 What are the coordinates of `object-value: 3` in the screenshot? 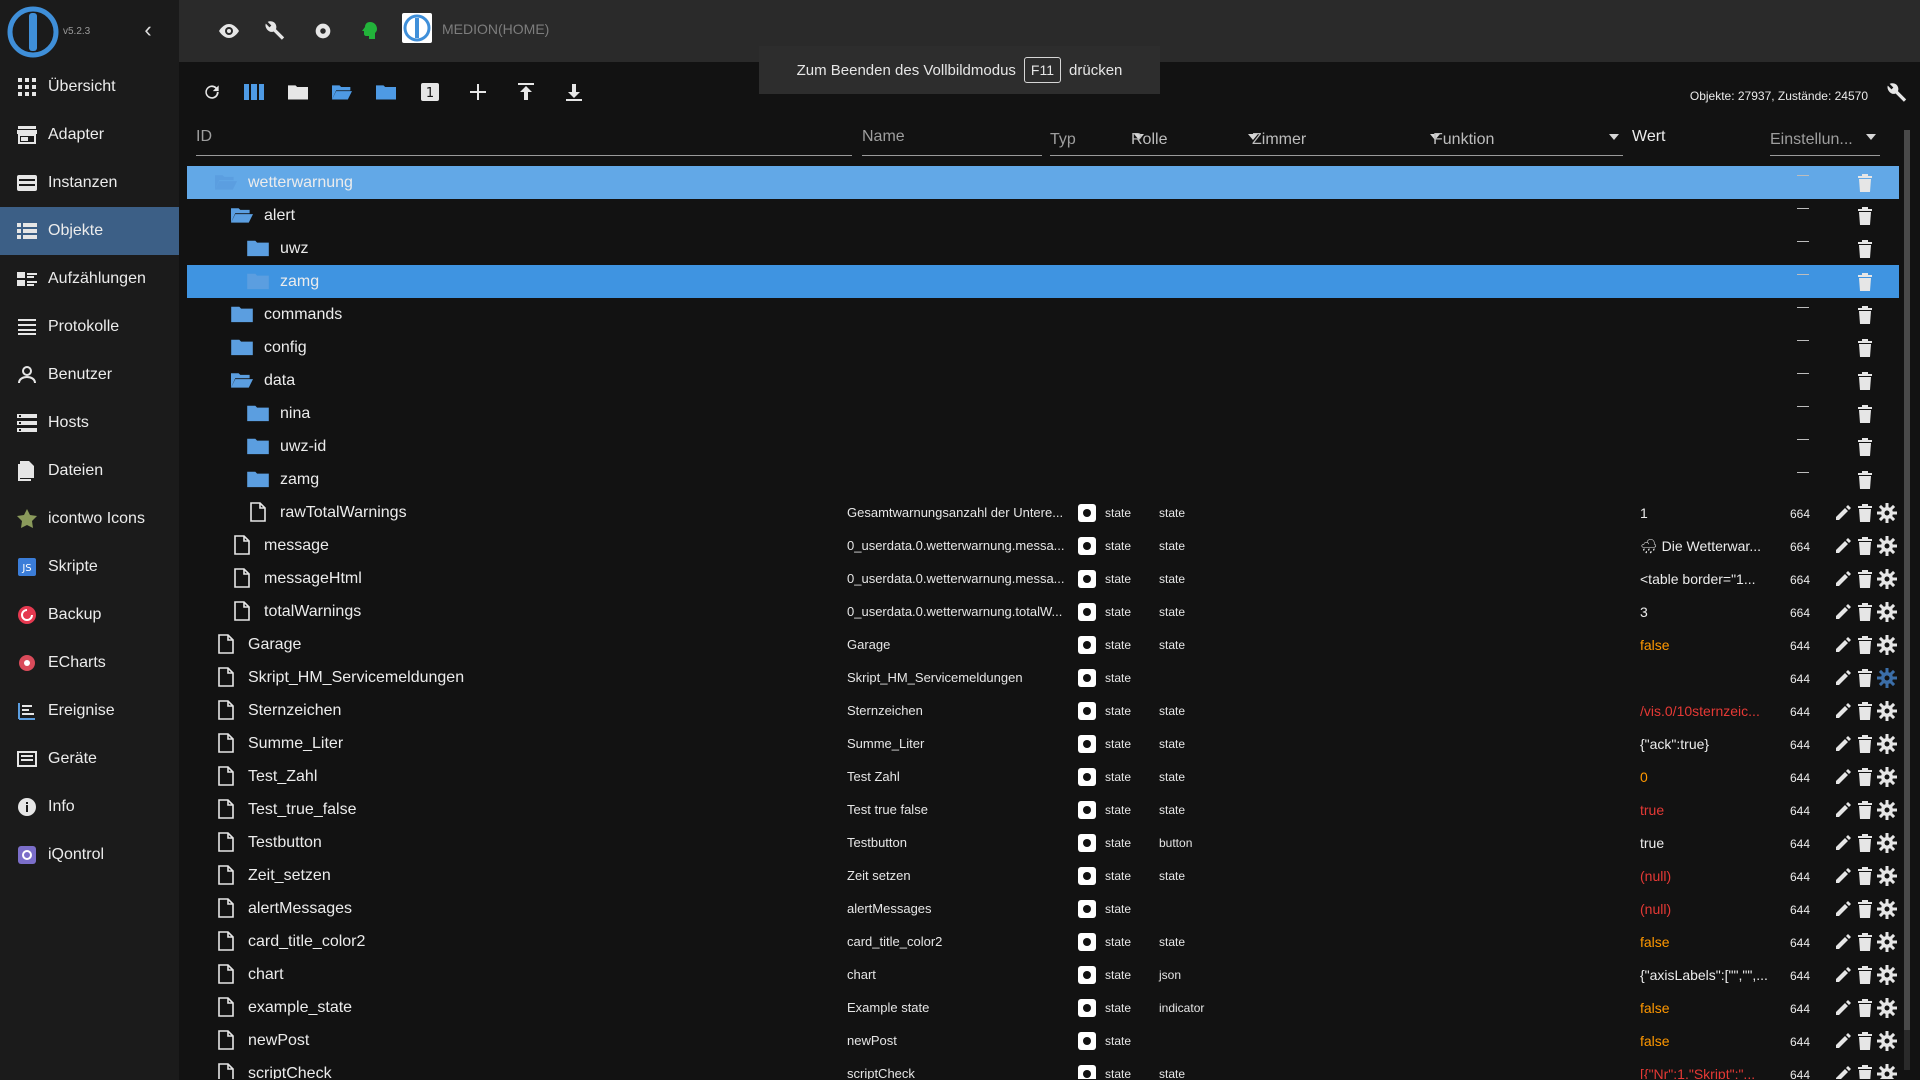 It's located at (1710, 612).